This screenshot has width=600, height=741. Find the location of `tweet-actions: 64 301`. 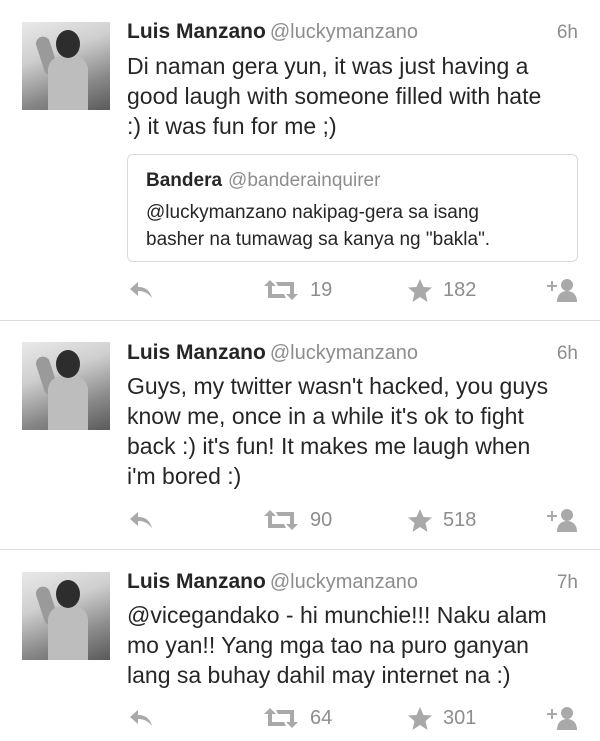

tweet-actions: 64 301 is located at coordinates (300, 718).